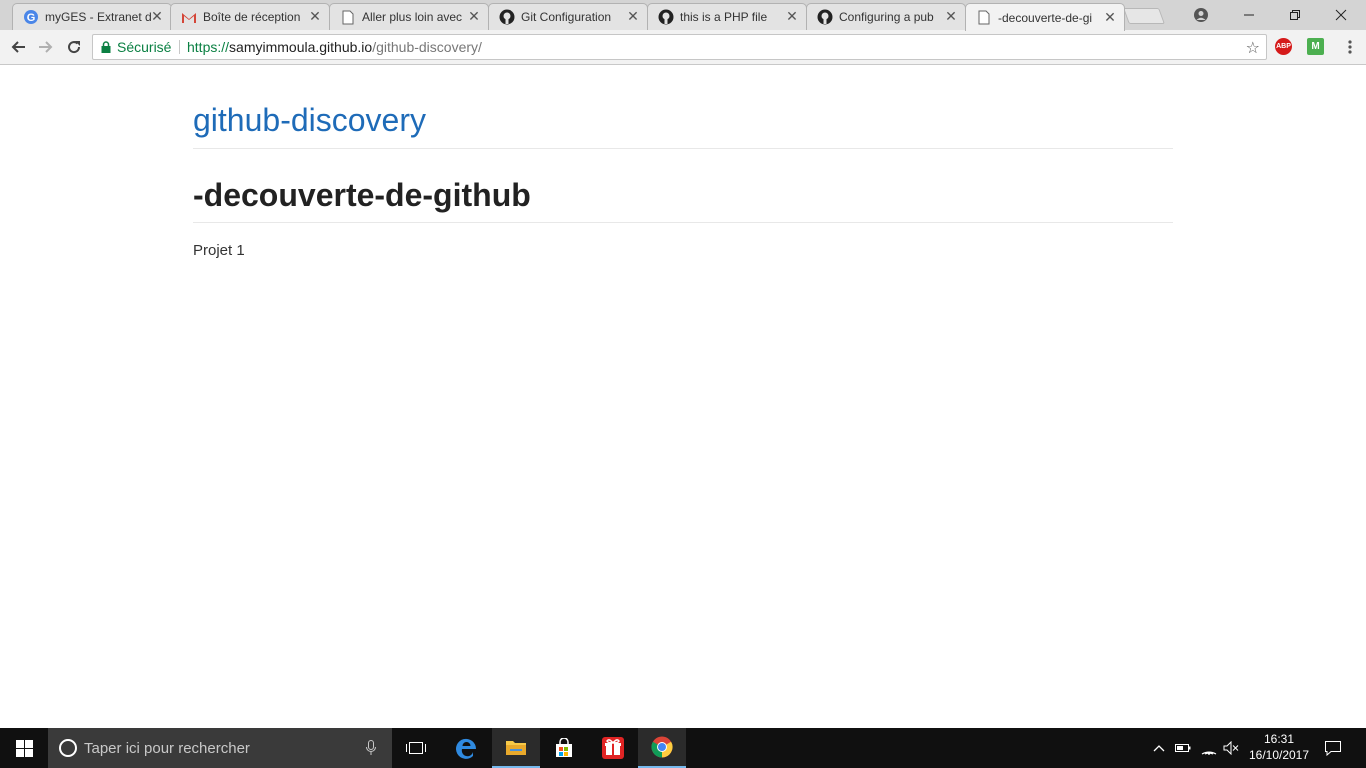 The height and width of the screenshot is (768, 1366). I want to click on clock-date: 16/10/2017, so click(1279, 755).